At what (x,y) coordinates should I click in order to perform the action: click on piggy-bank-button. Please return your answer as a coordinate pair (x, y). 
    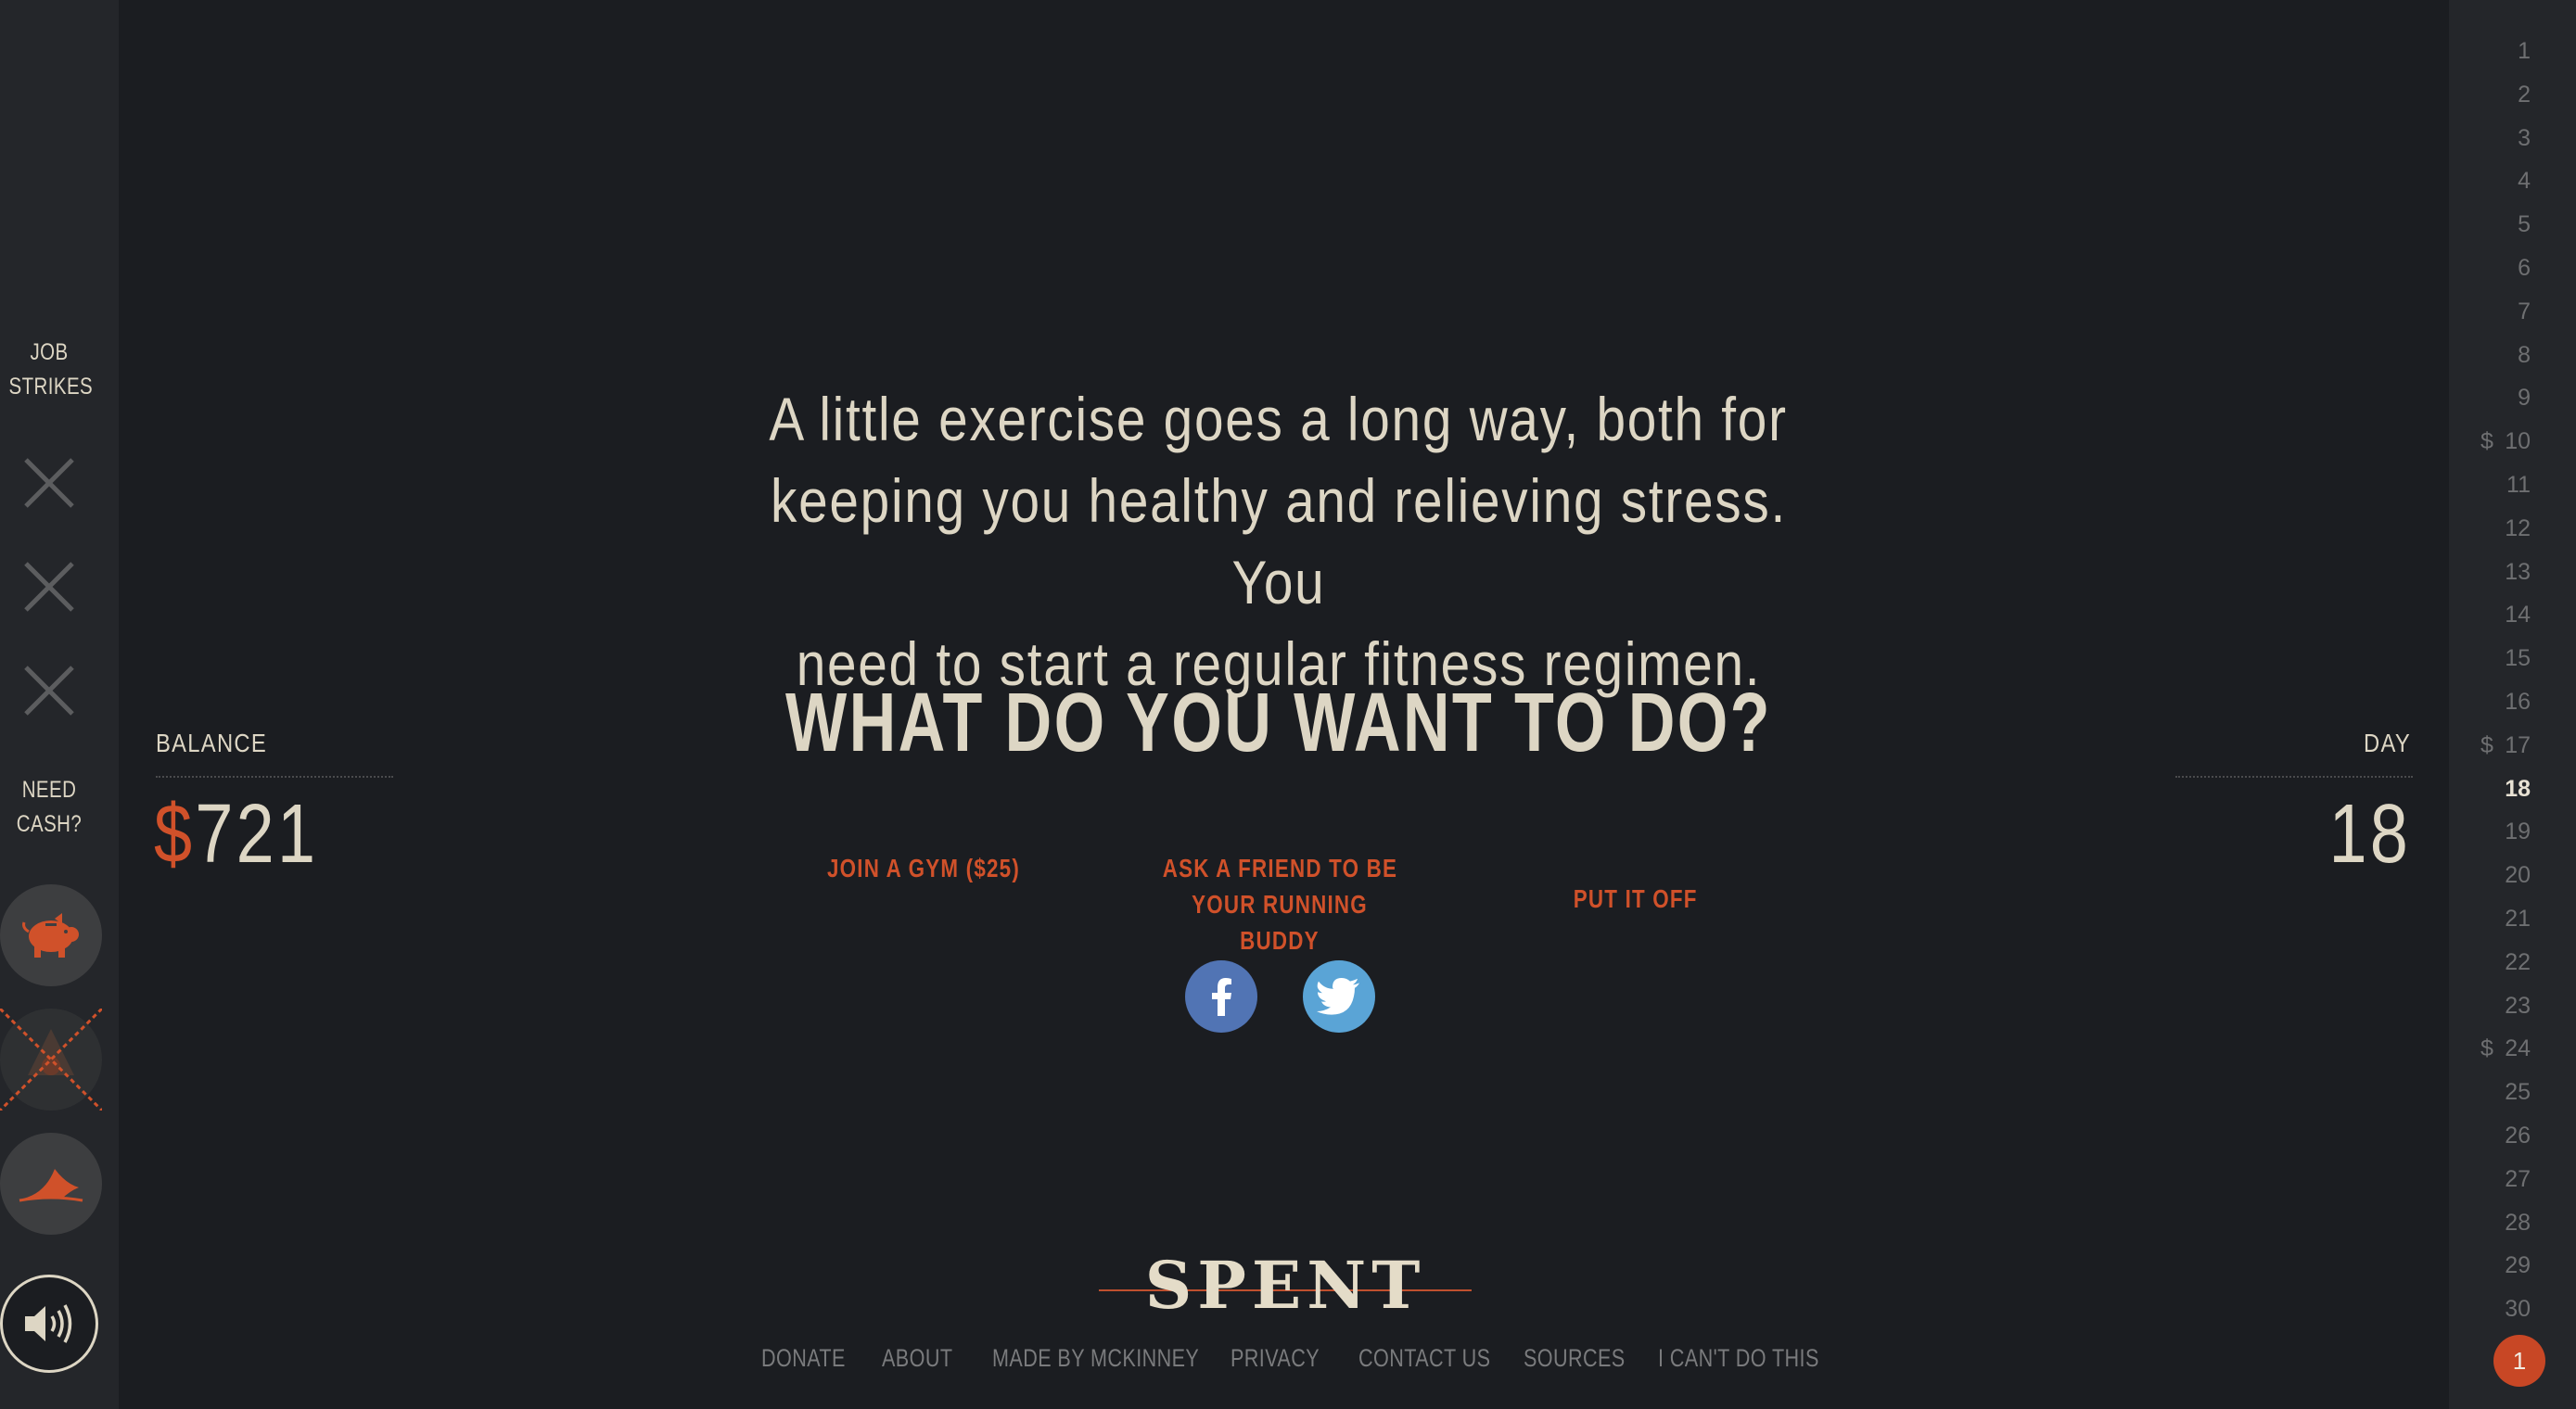
    Looking at the image, I should click on (51, 935).